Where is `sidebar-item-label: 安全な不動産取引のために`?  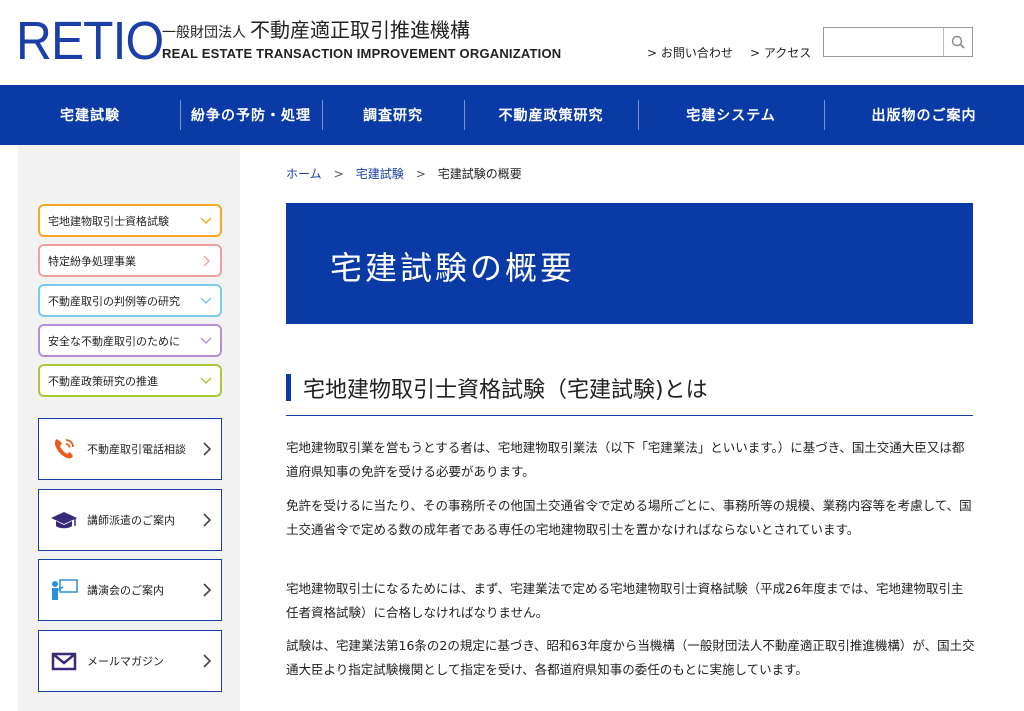 sidebar-item-label: 安全な不動産取引のために is located at coordinates (114, 341).